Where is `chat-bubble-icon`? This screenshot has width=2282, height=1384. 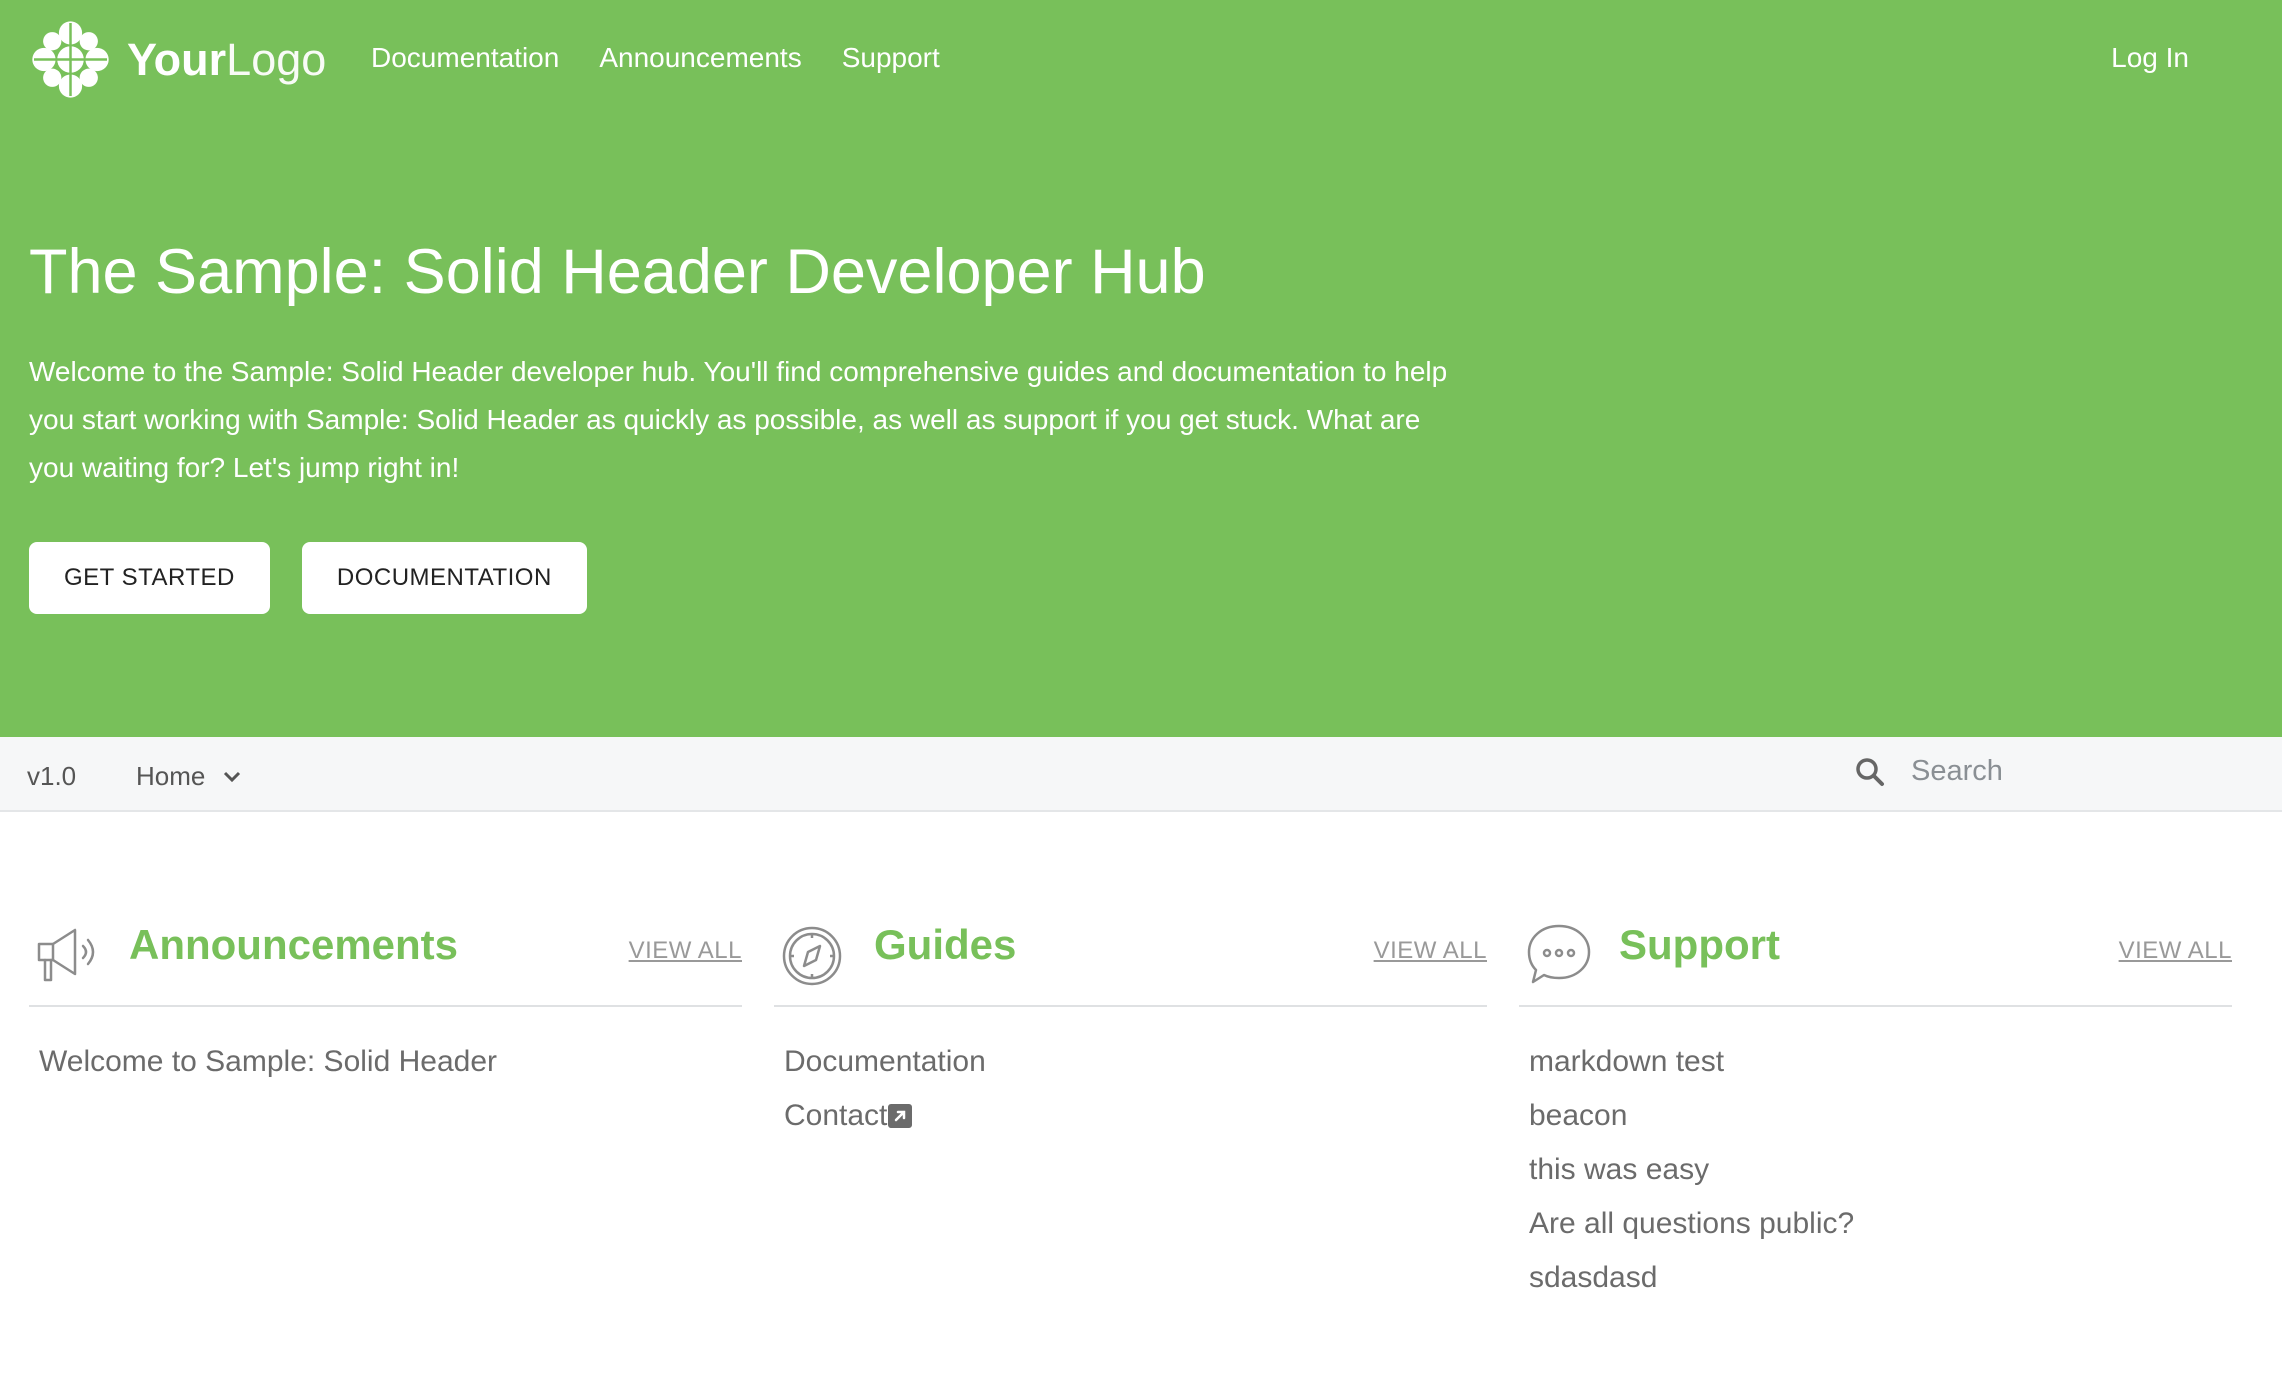
chat-bubble-icon is located at coordinates (1559, 954).